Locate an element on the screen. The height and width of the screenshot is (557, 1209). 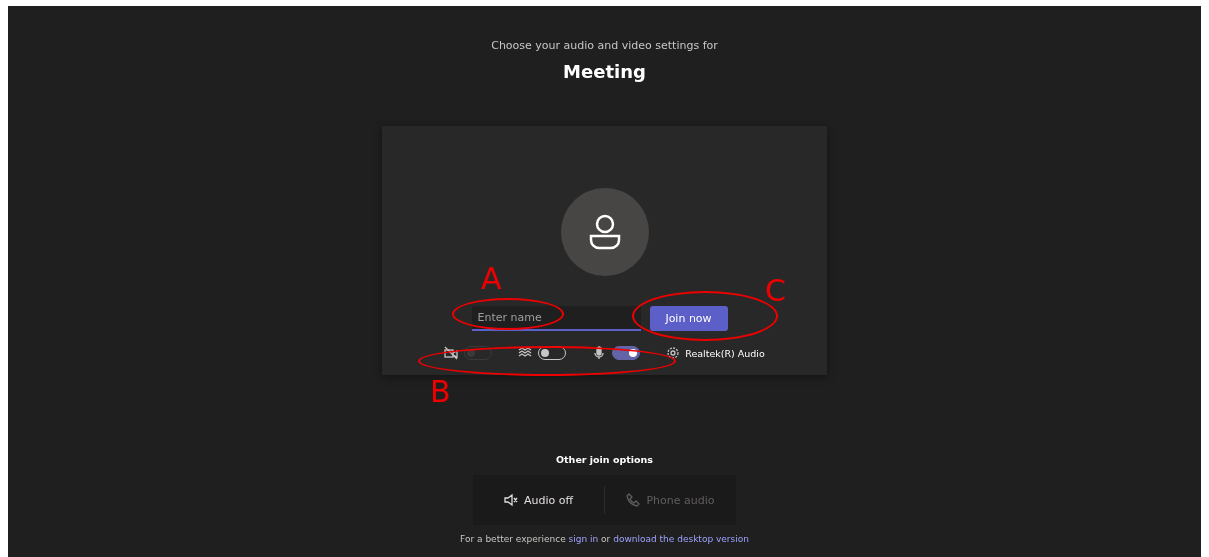
join-now-button: Join now is located at coordinates (688, 318).